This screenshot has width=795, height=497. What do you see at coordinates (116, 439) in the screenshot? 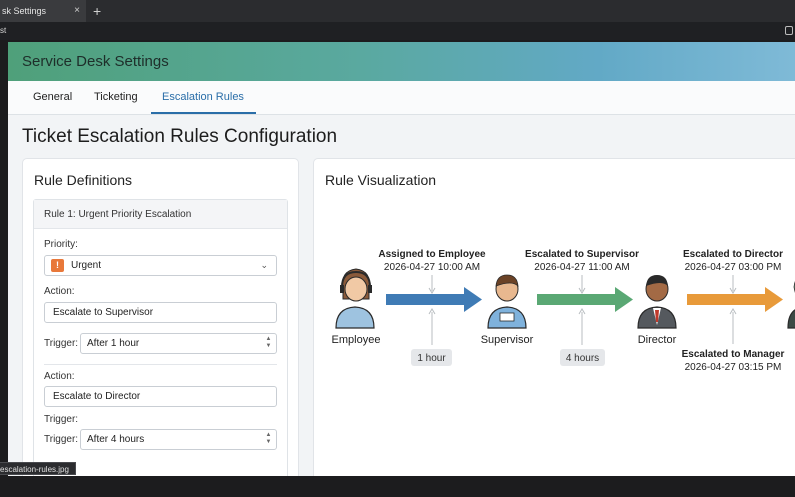
I see `trigger-2-value: After 4 hours` at bounding box center [116, 439].